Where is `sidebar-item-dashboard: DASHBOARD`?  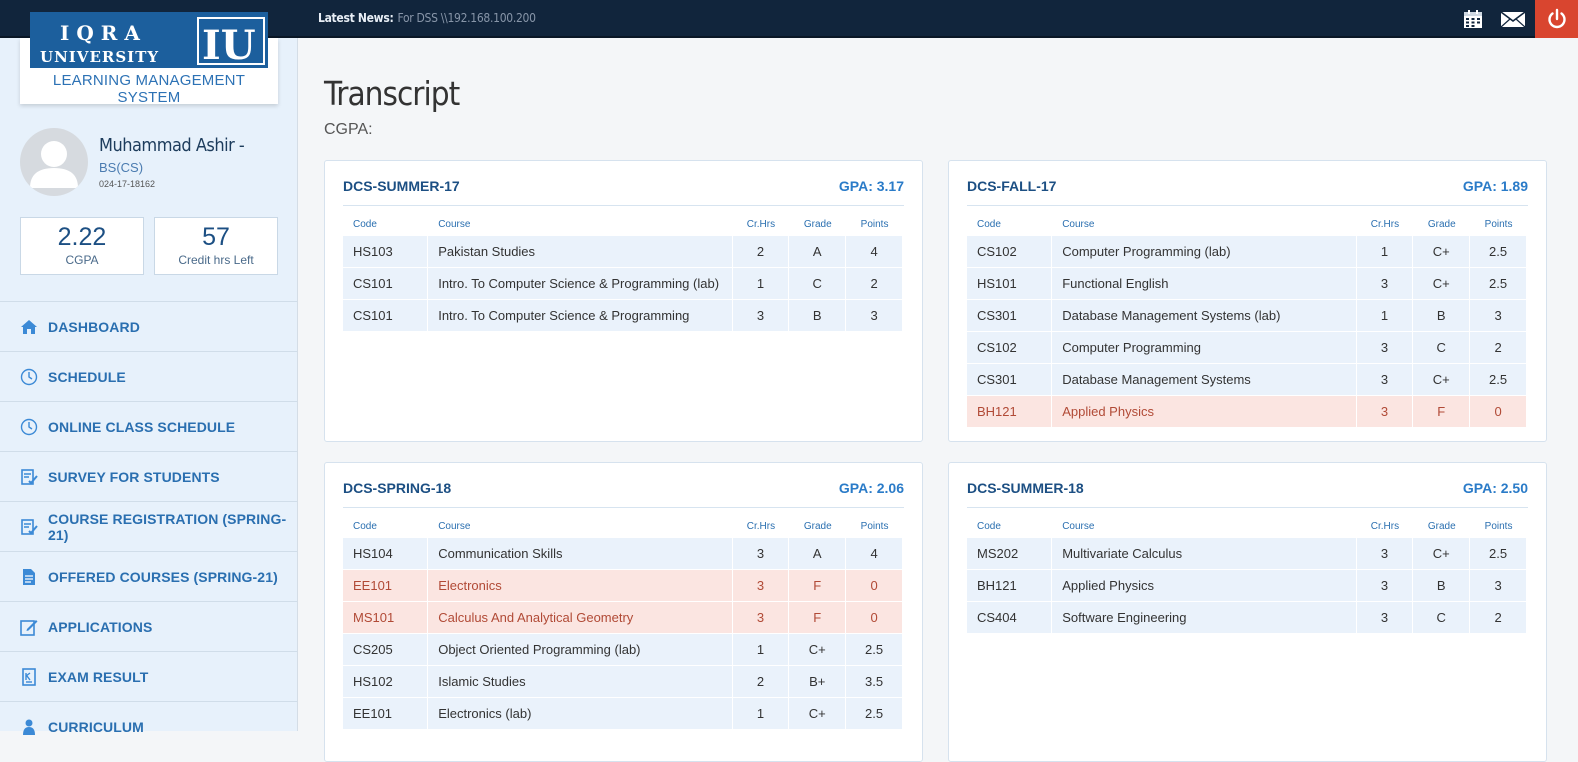 sidebar-item-dashboard: DASHBOARD is located at coordinates (148, 326).